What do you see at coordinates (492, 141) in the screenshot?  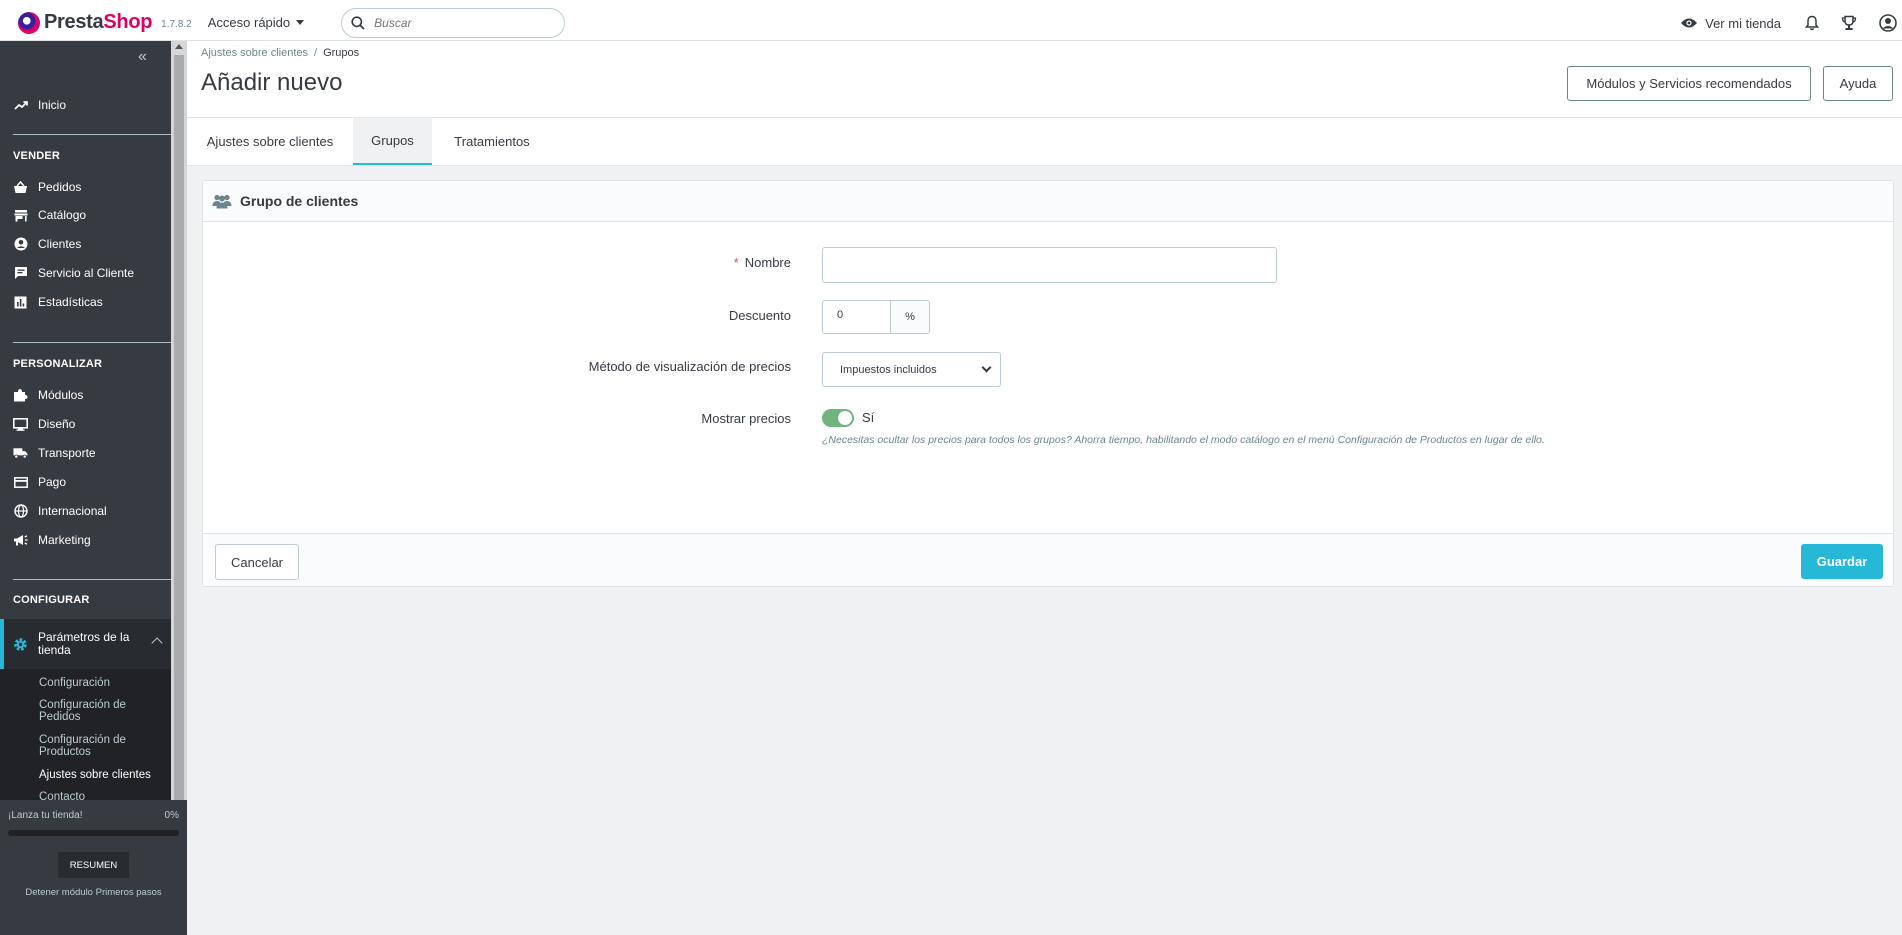 I see `tab-titles: Tratamientos` at bounding box center [492, 141].